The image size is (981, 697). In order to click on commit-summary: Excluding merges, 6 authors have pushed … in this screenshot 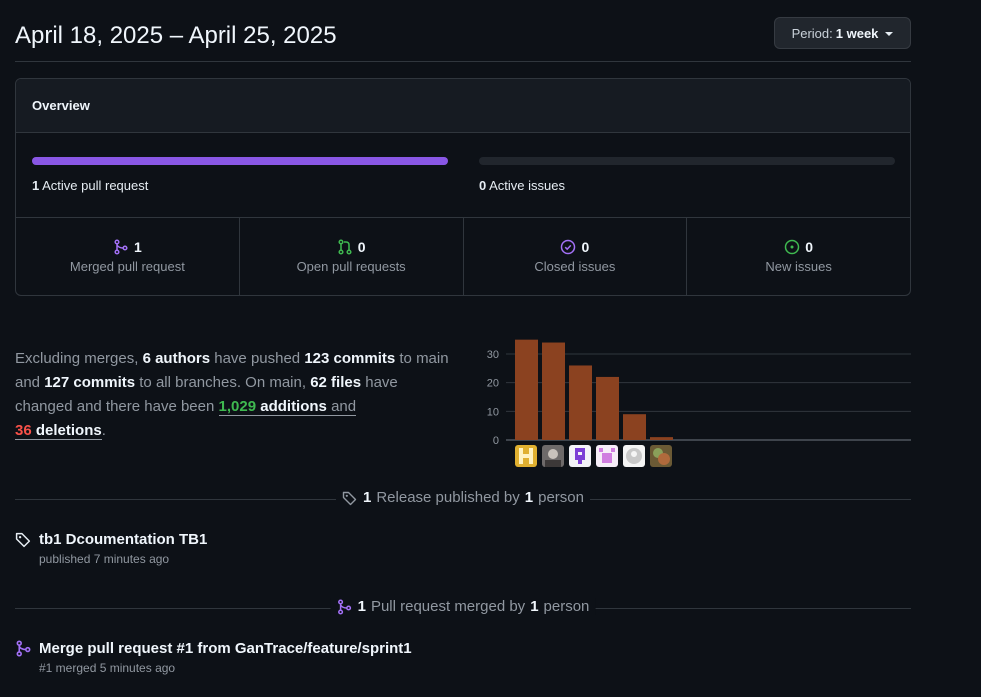, I will do `click(235, 395)`.